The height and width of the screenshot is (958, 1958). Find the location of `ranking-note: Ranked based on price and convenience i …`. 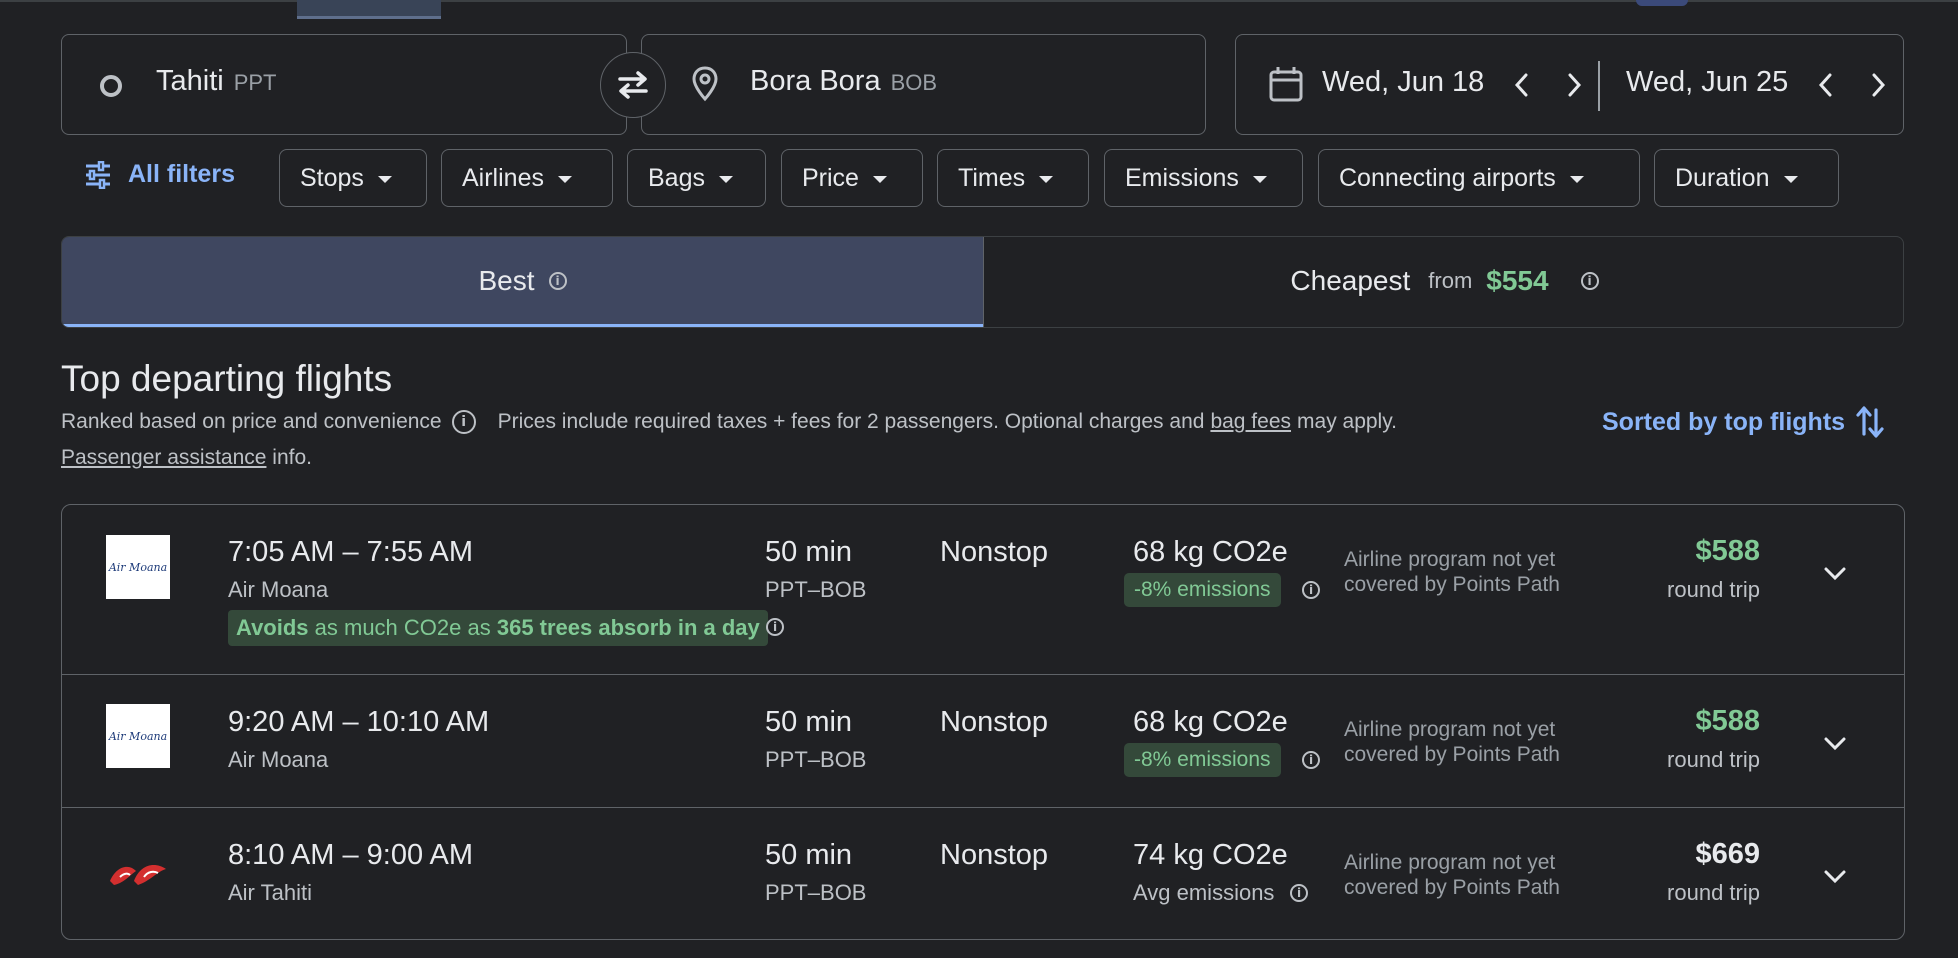

ranking-note: Ranked based on price and convenience i … is located at coordinates (729, 422).